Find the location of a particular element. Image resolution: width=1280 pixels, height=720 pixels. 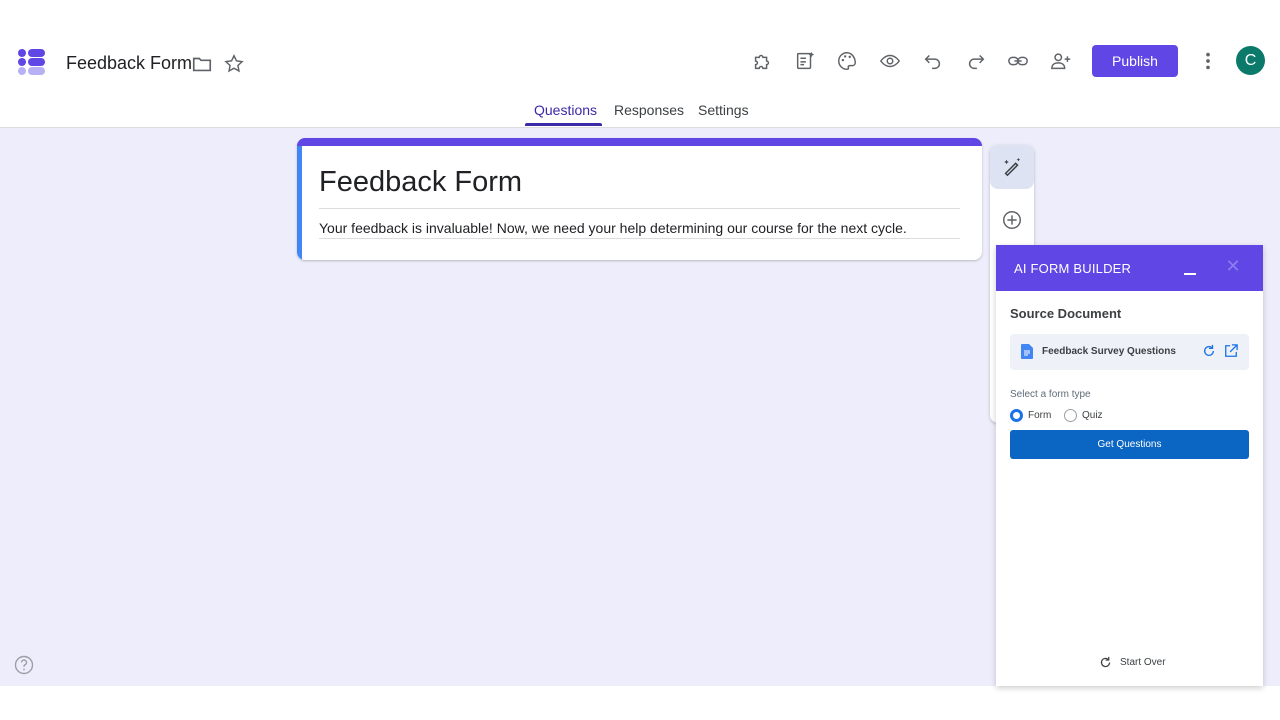

add-question-button is located at coordinates (1012, 220).